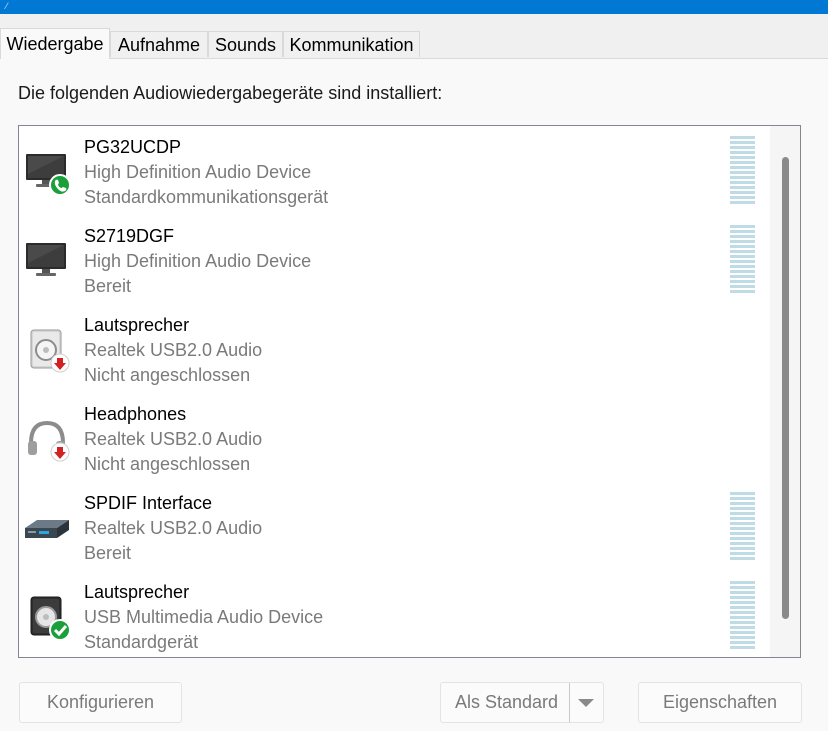 This screenshot has width=828, height=731. I want to click on device-name: SPDIF Interface, so click(148, 503).